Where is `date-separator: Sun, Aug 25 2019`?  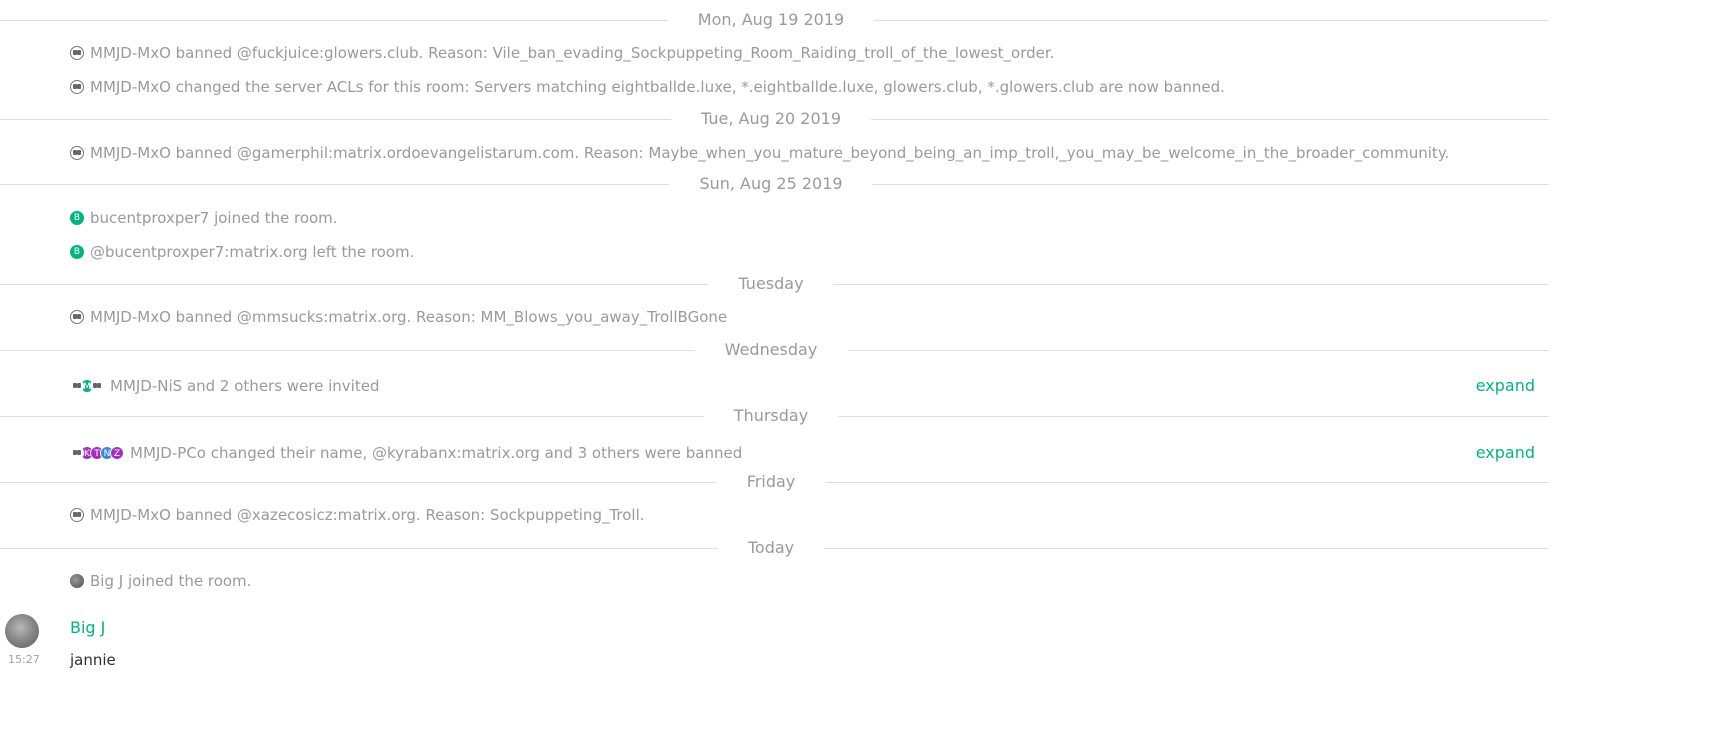
date-separator: Sun, Aug 25 2019 is located at coordinates (774, 184).